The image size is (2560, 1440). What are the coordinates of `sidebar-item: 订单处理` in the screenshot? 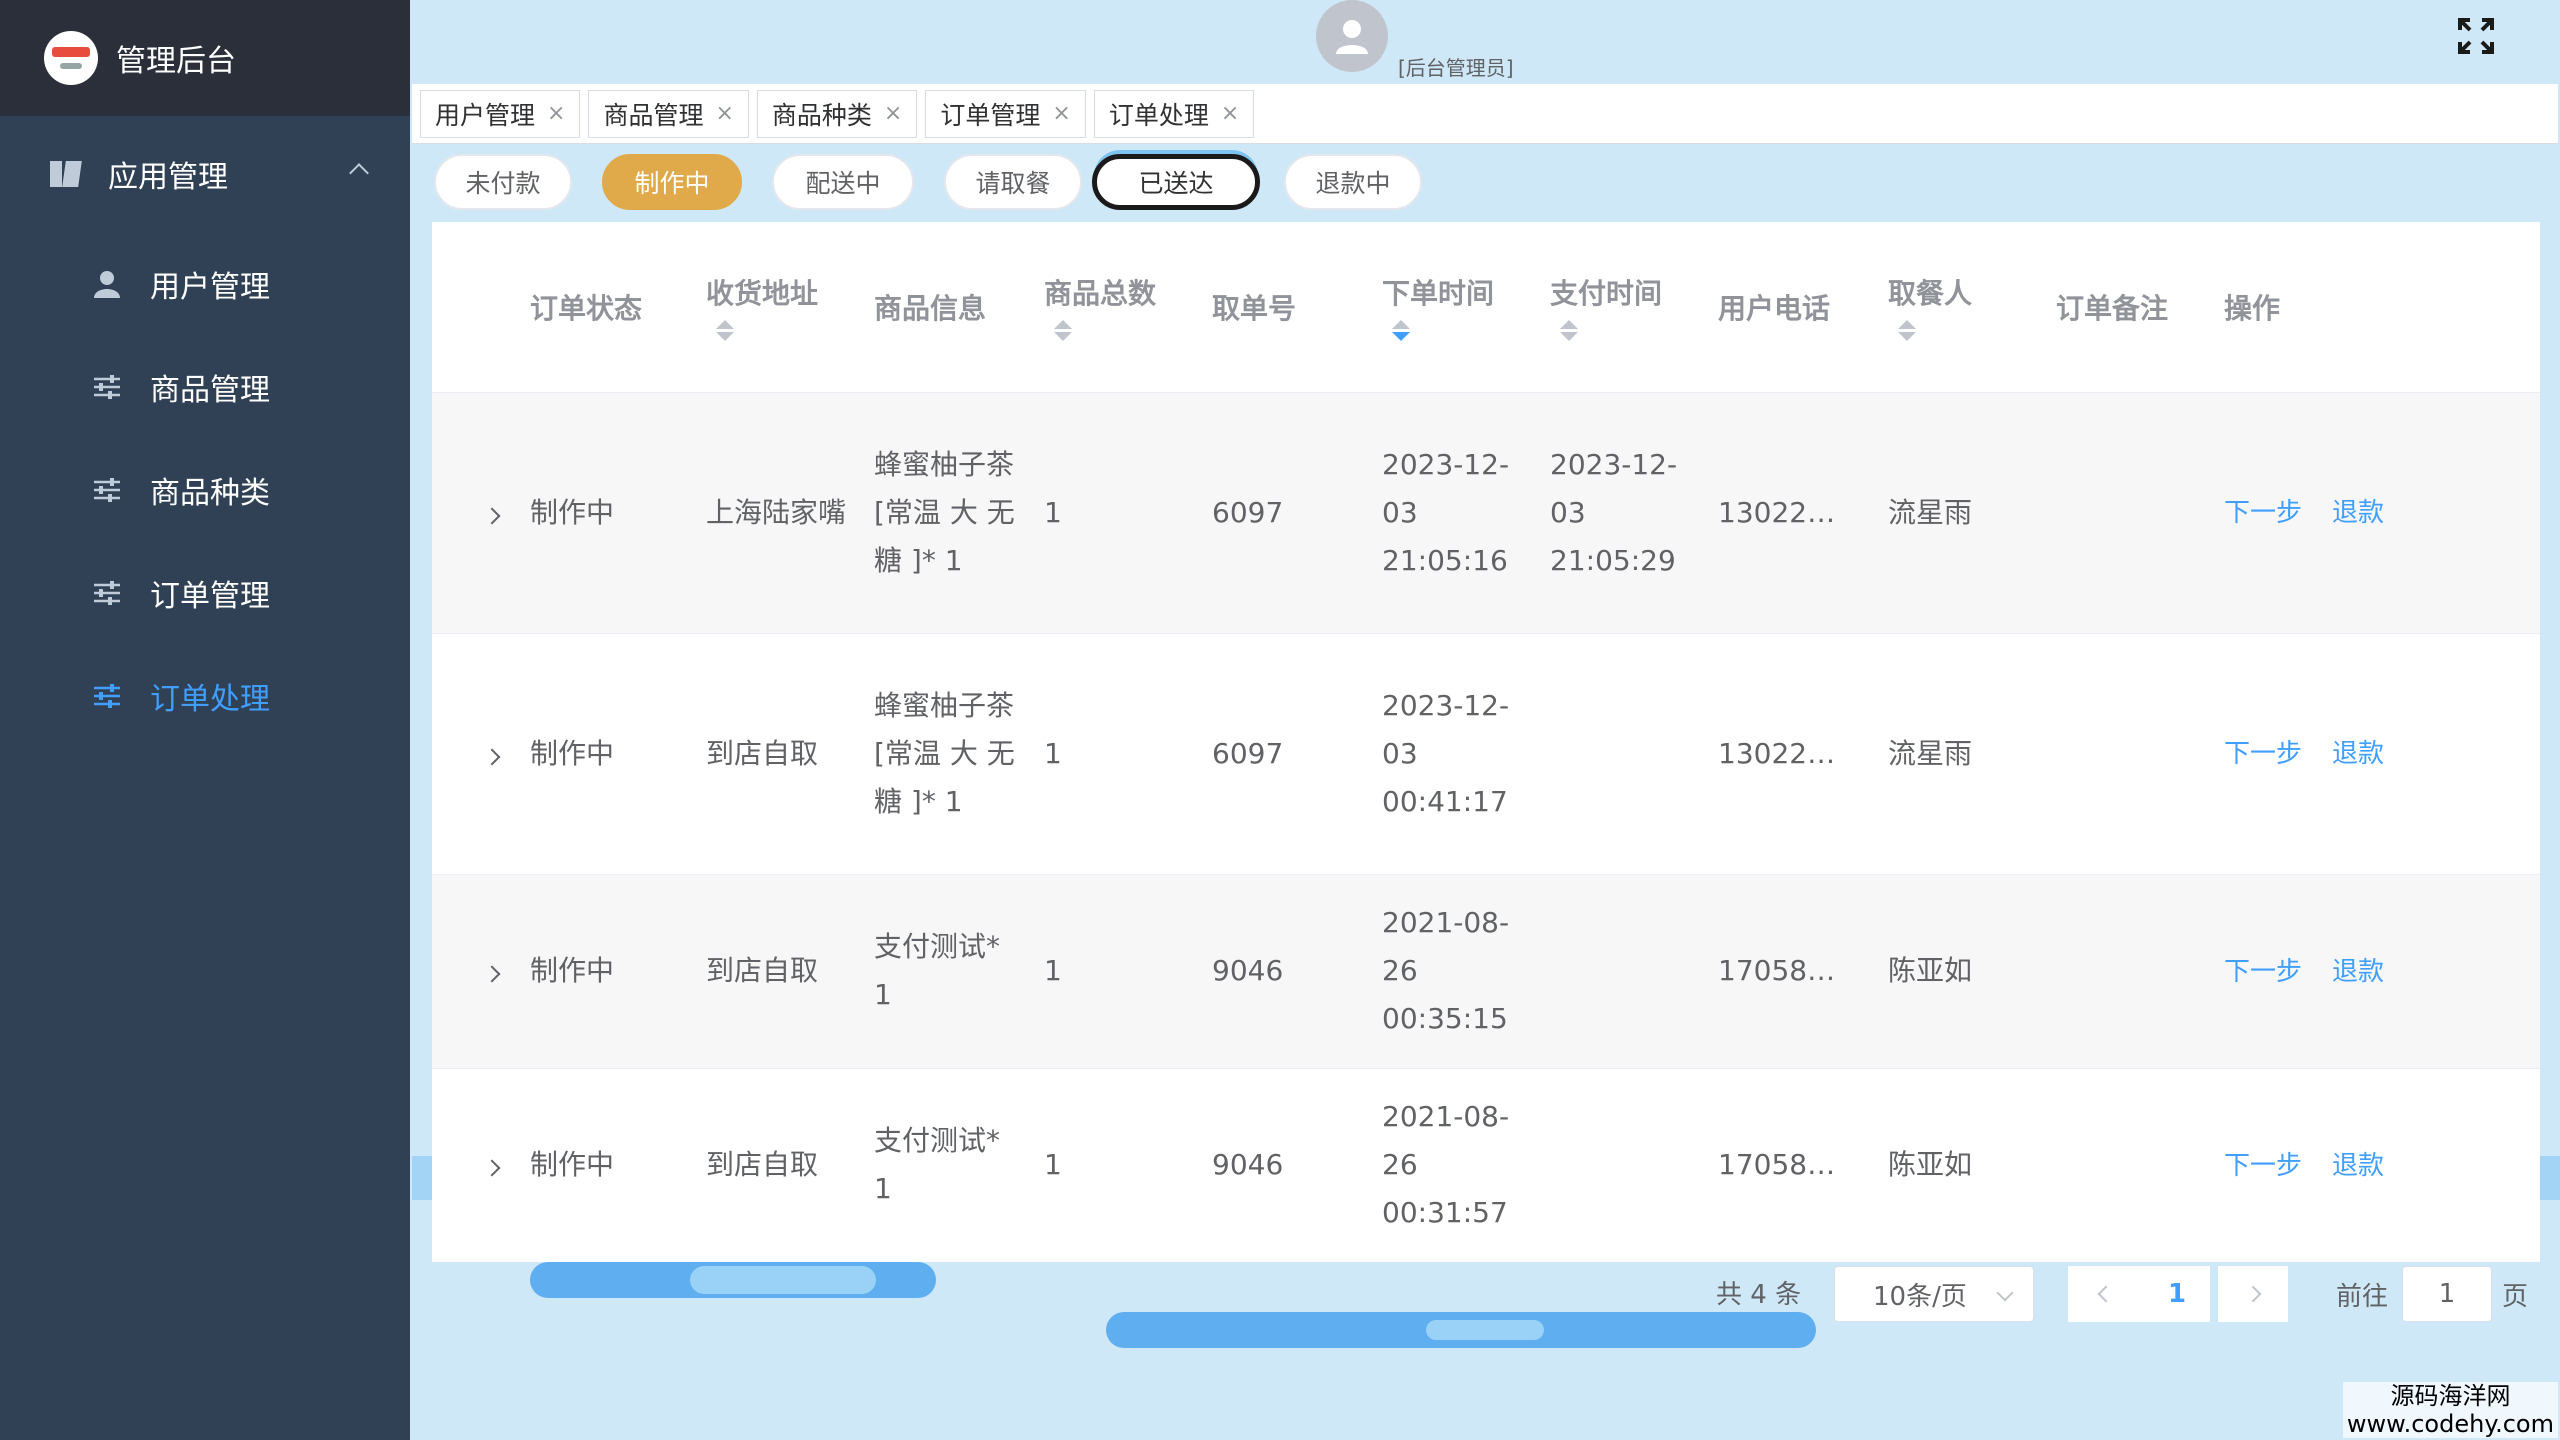 It's located at (205, 695).